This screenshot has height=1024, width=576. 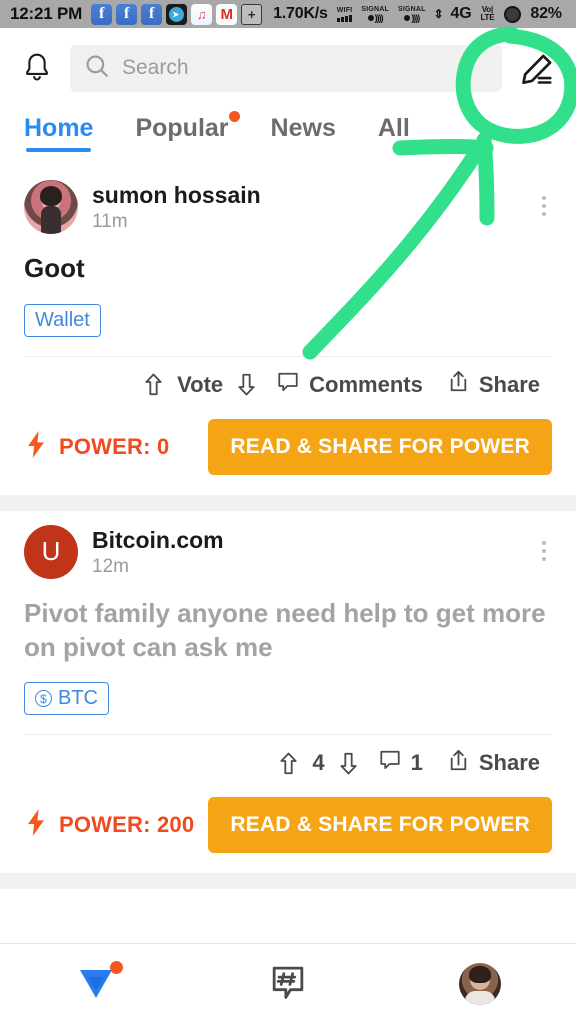 What do you see at coordinates (300, 13) in the screenshot?
I see `network-speed: 1.70K/s` at bounding box center [300, 13].